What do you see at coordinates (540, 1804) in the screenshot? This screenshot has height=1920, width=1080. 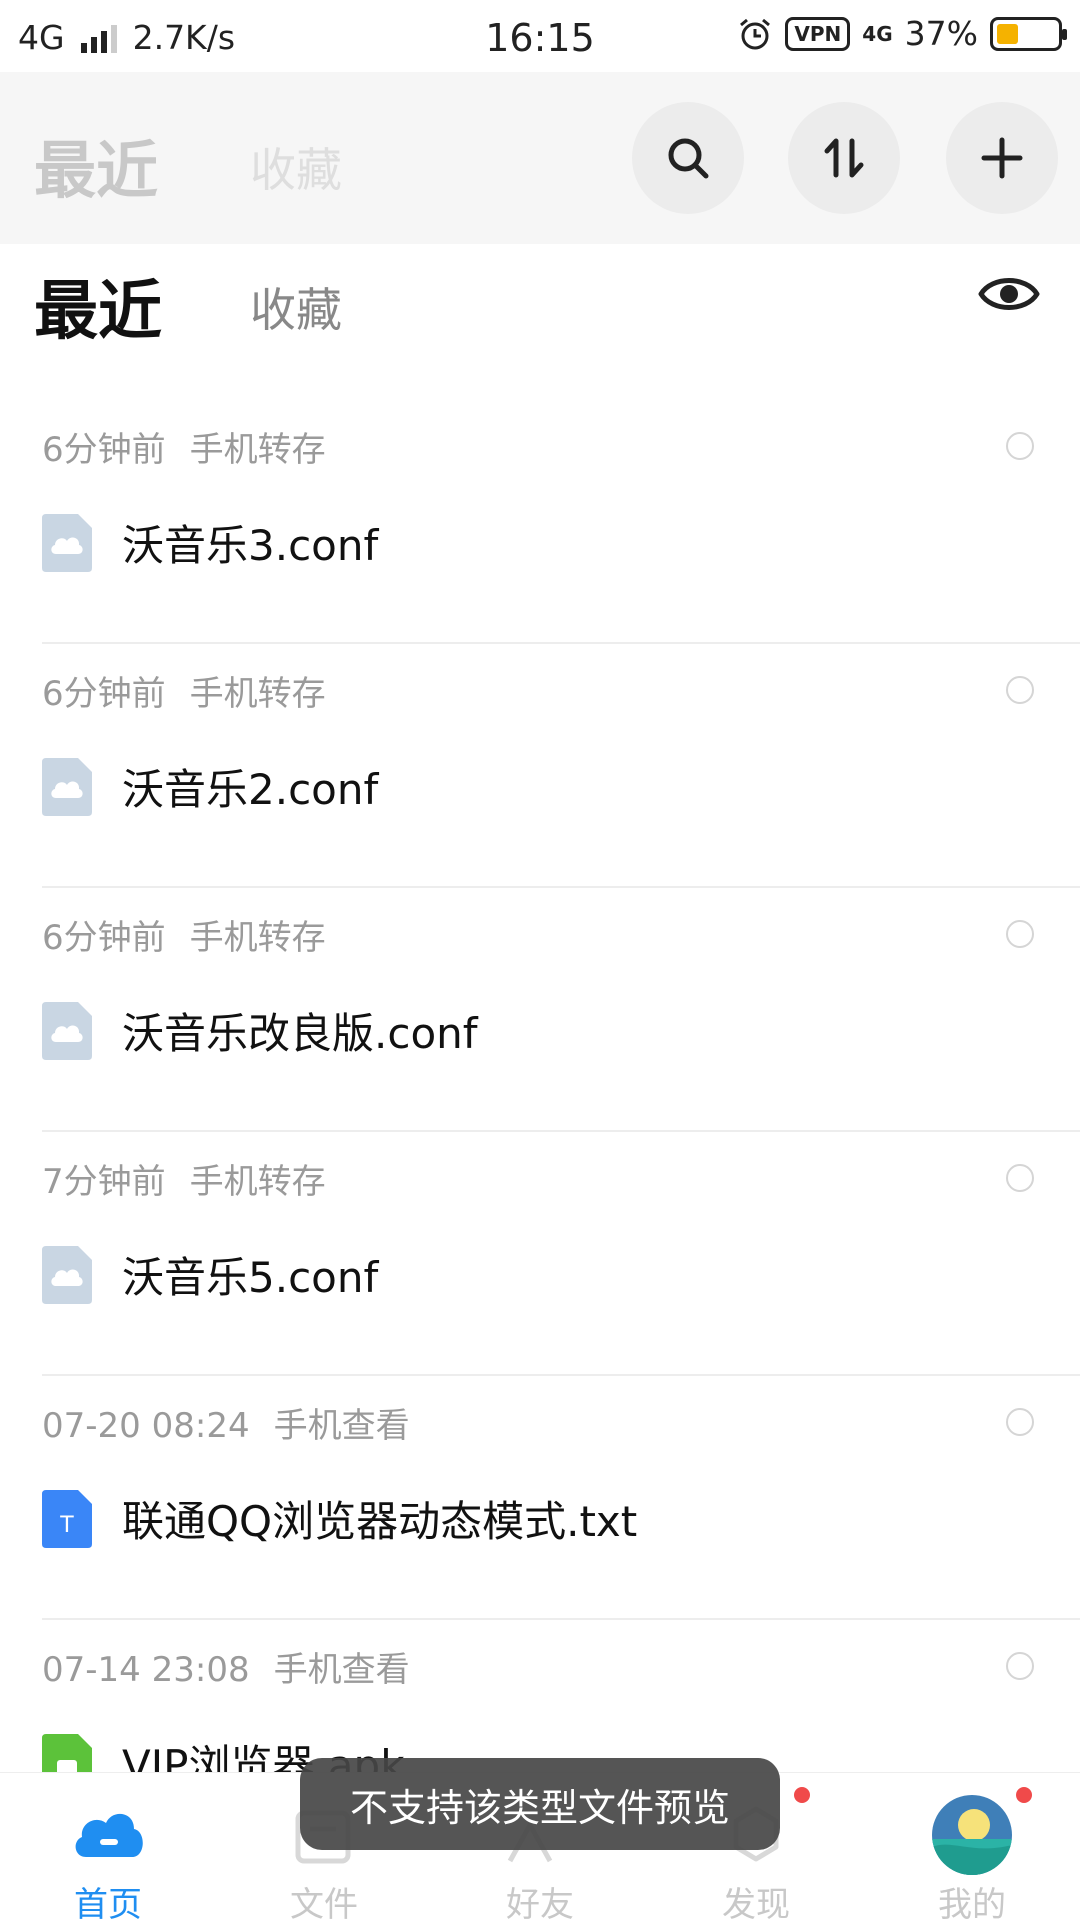 I see `toast-message: 不支持该类型文件预览` at bounding box center [540, 1804].